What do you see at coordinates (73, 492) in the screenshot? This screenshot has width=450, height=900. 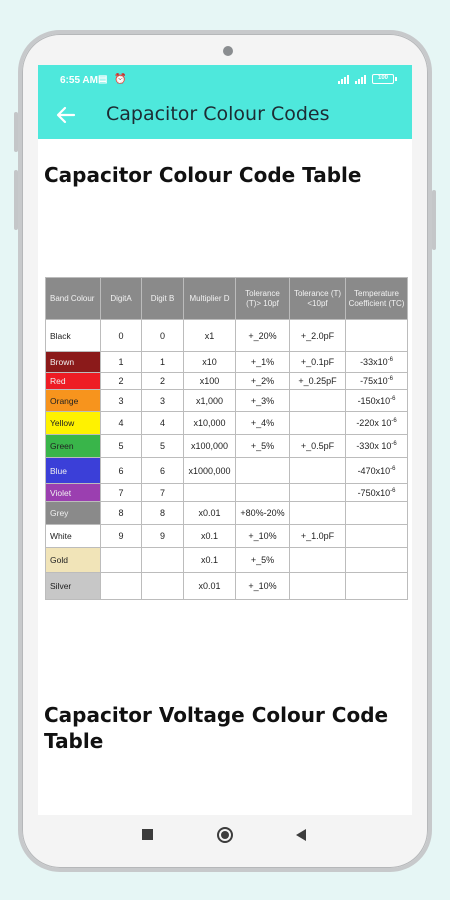 I see `band-colour-cell: Violet` at bounding box center [73, 492].